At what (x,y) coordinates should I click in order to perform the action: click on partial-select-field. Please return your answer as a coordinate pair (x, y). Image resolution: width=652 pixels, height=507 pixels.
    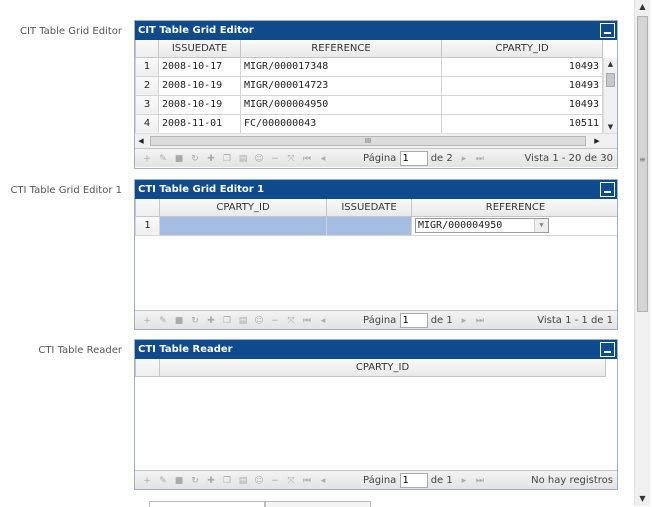
    Looking at the image, I should click on (318, 504).